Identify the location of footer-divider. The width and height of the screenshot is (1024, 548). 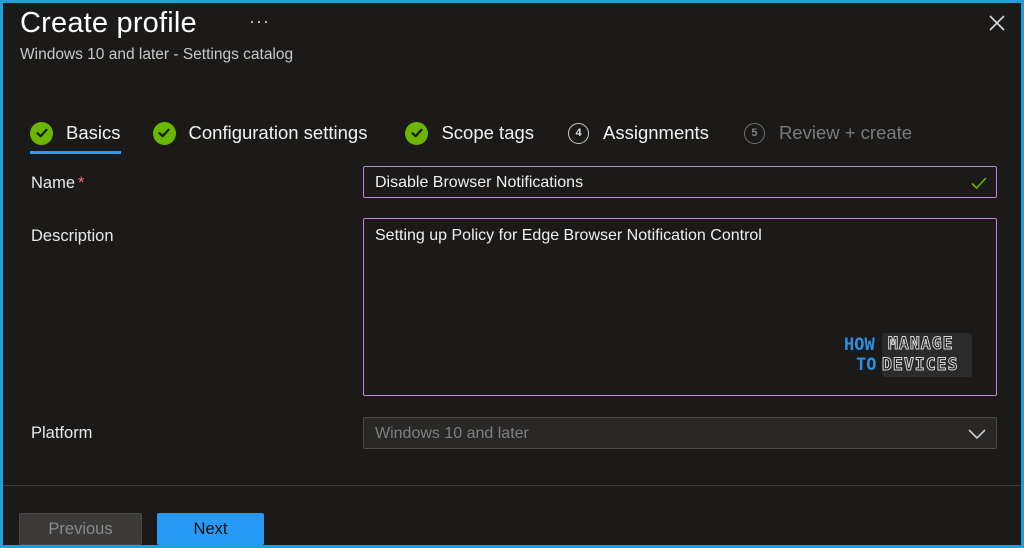
(512, 485).